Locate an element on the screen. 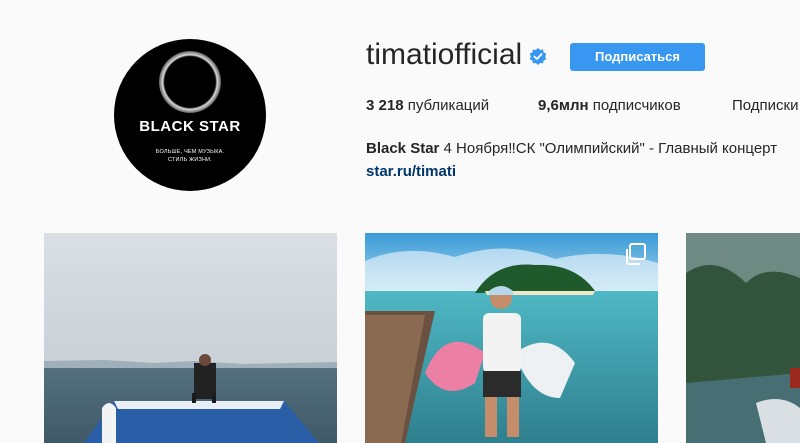 The height and width of the screenshot is (443, 800). stat-followers: 9,6млн подписчиков is located at coordinates (609, 105).